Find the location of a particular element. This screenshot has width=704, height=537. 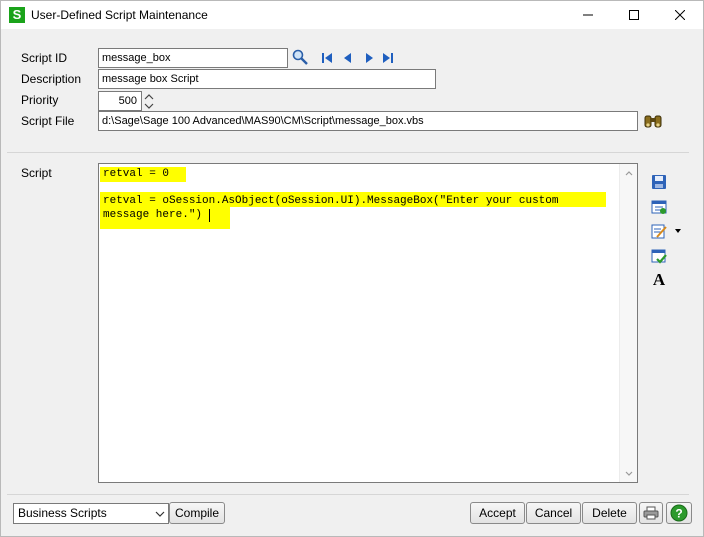

first-record-button is located at coordinates (327, 58).